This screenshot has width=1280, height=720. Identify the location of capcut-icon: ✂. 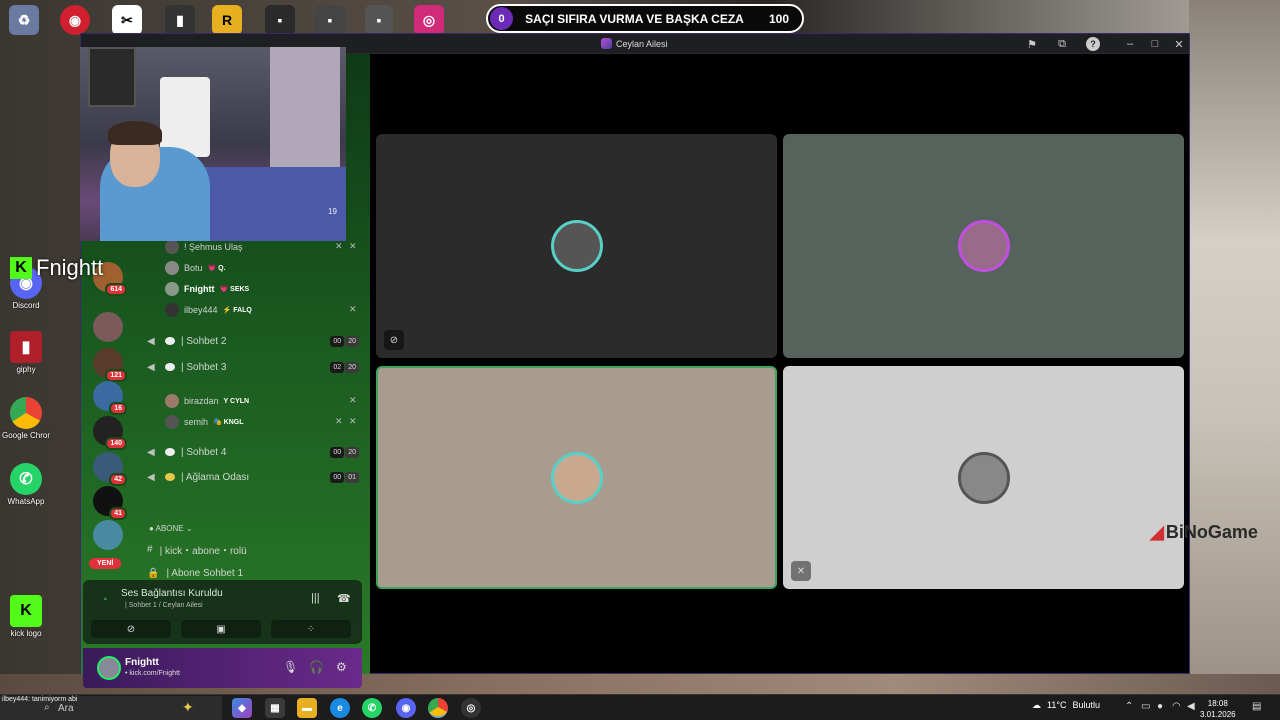
(127, 20).